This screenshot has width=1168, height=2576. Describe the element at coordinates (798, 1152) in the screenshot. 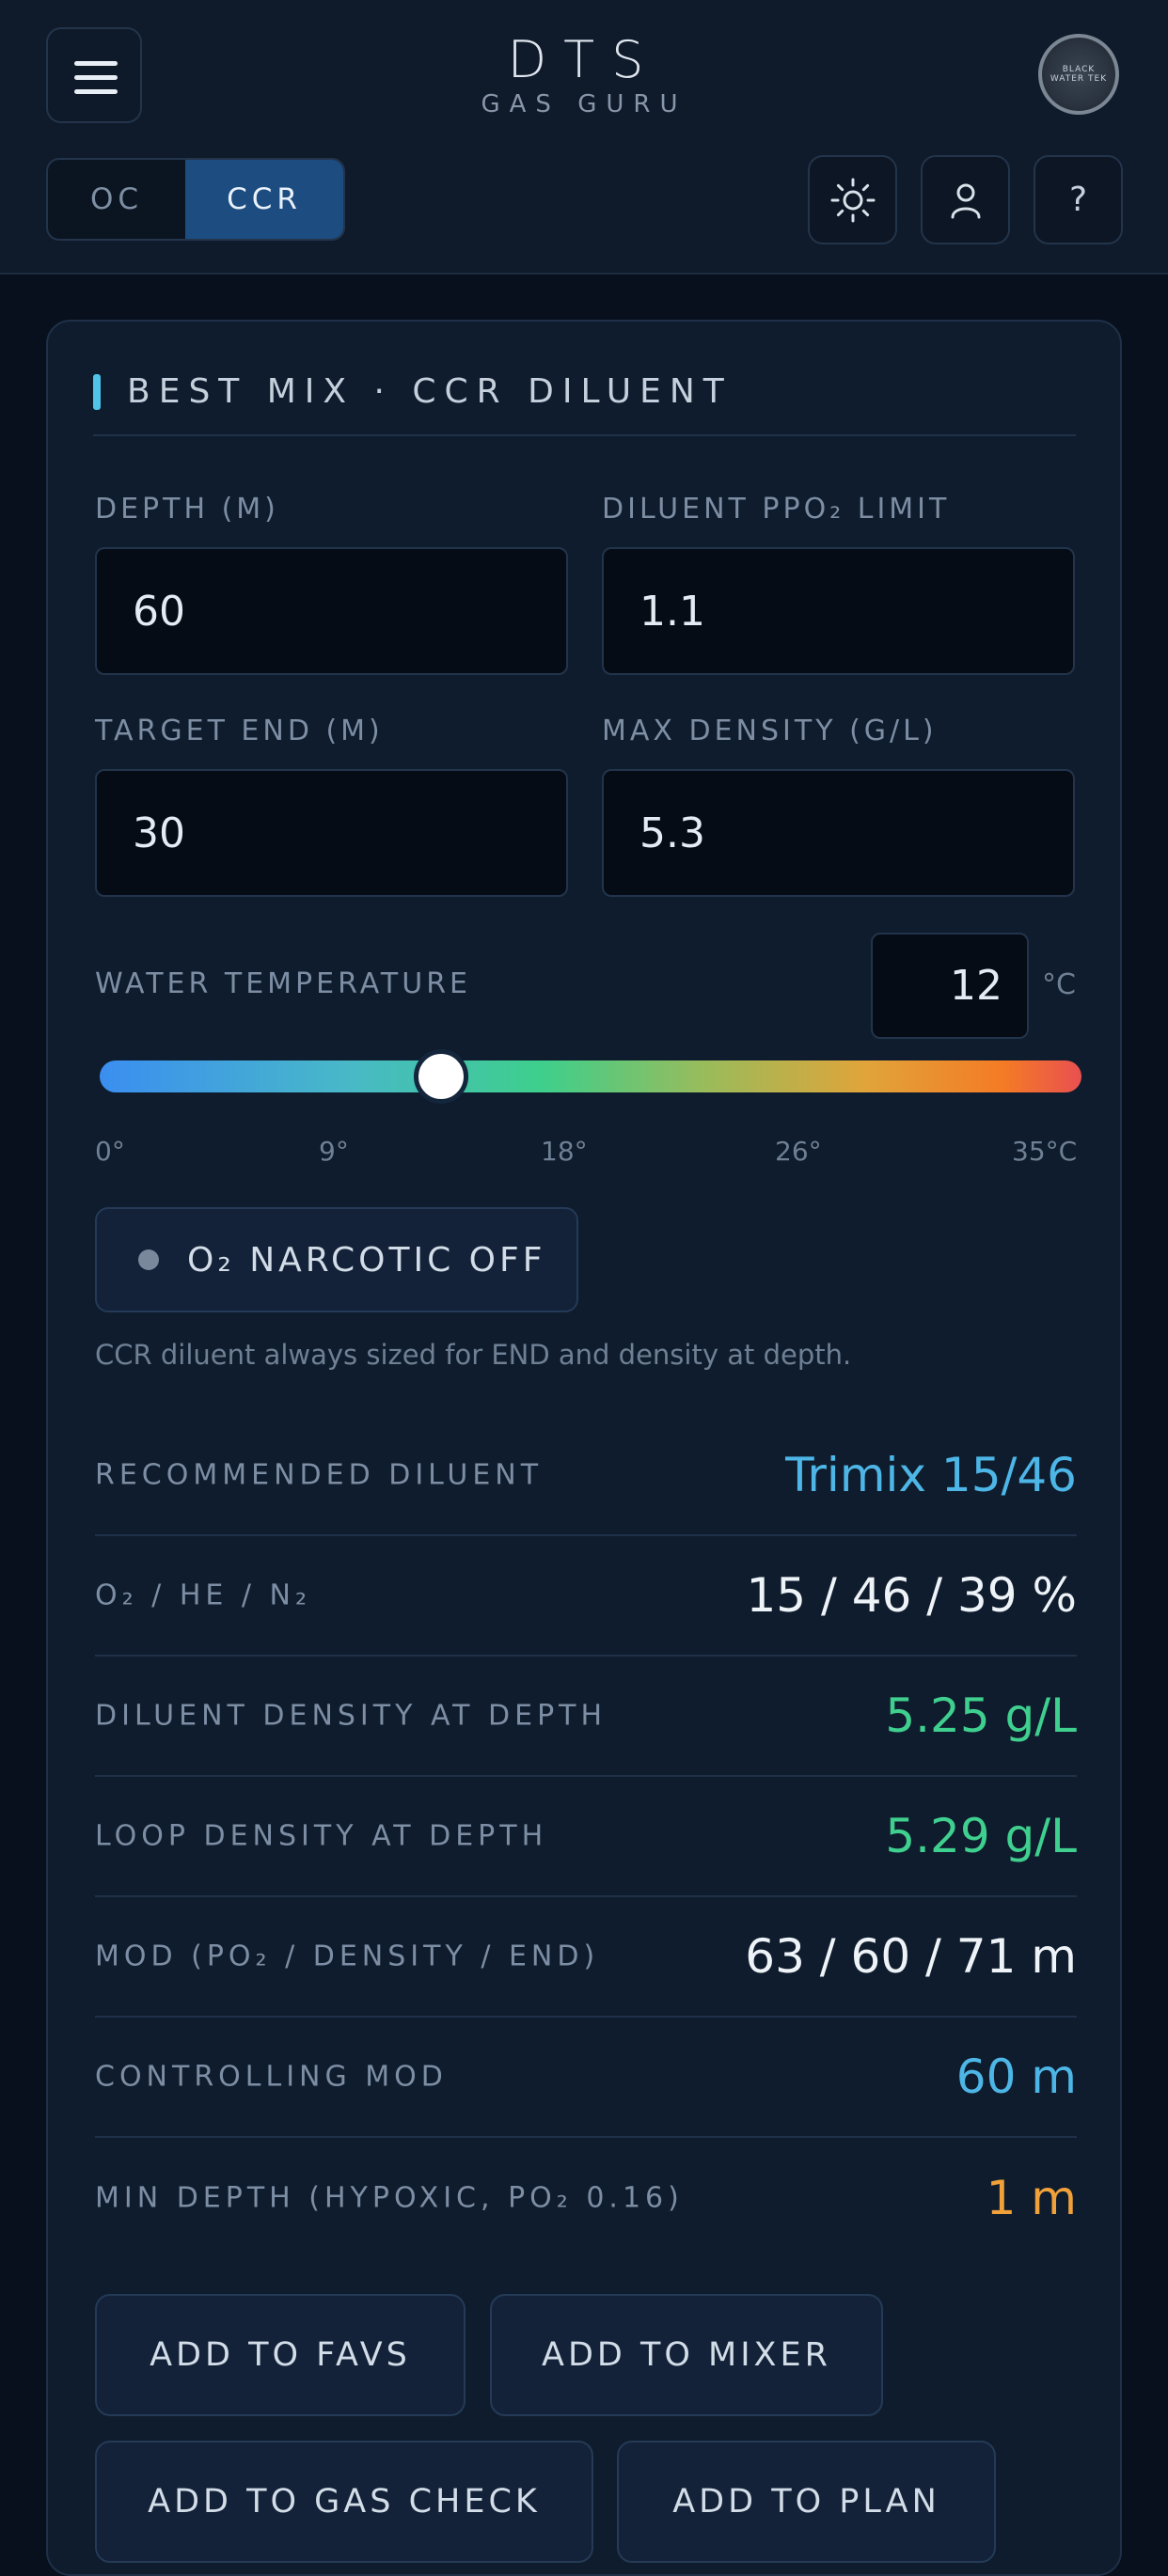

I see `slider-tick: 26°` at that location.